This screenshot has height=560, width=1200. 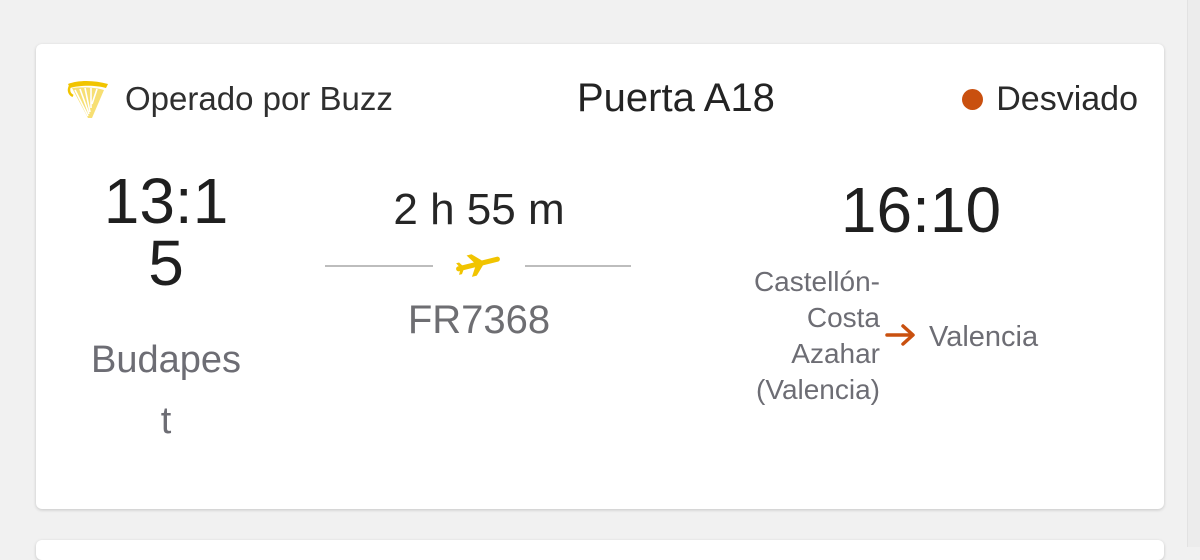 I want to click on airplane-icon, so click(x=478, y=264).